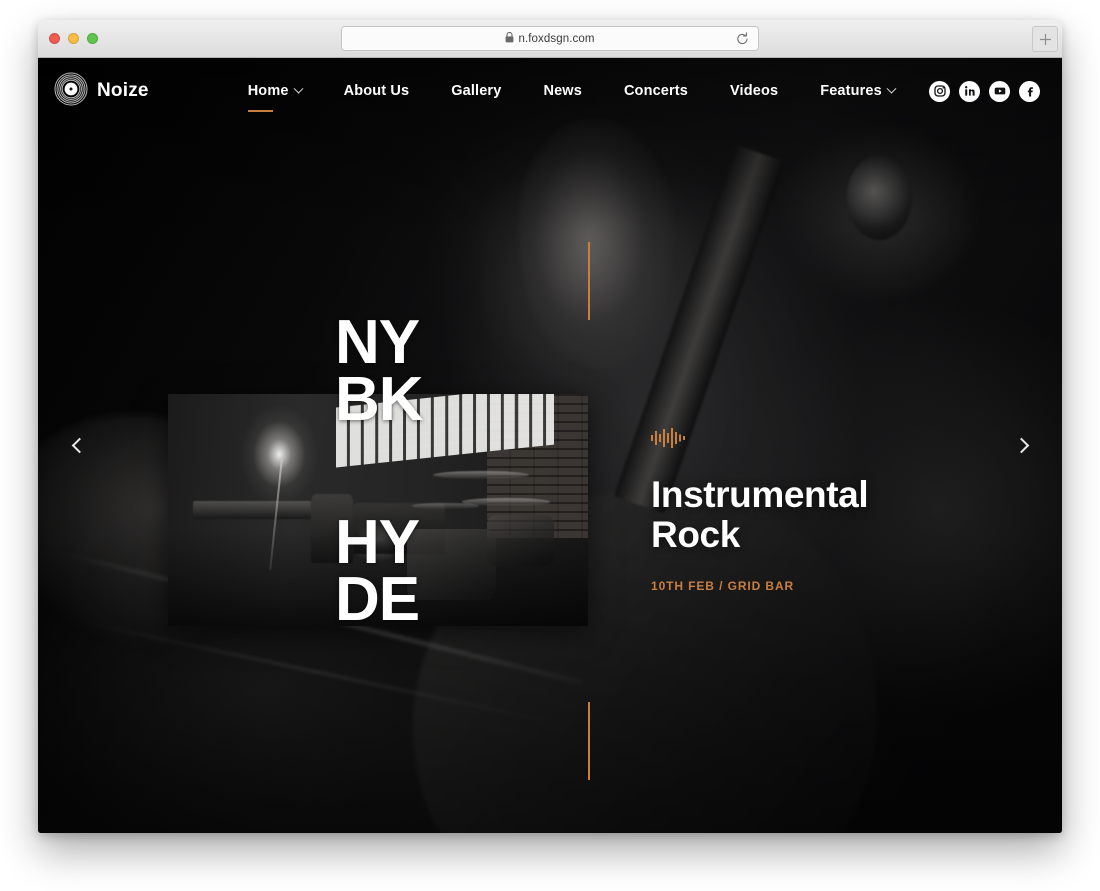 This screenshot has height=891, width=1100. What do you see at coordinates (71, 91) in the screenshot?
I see `vinyl-record-icon` at bounding box center [71, 91].